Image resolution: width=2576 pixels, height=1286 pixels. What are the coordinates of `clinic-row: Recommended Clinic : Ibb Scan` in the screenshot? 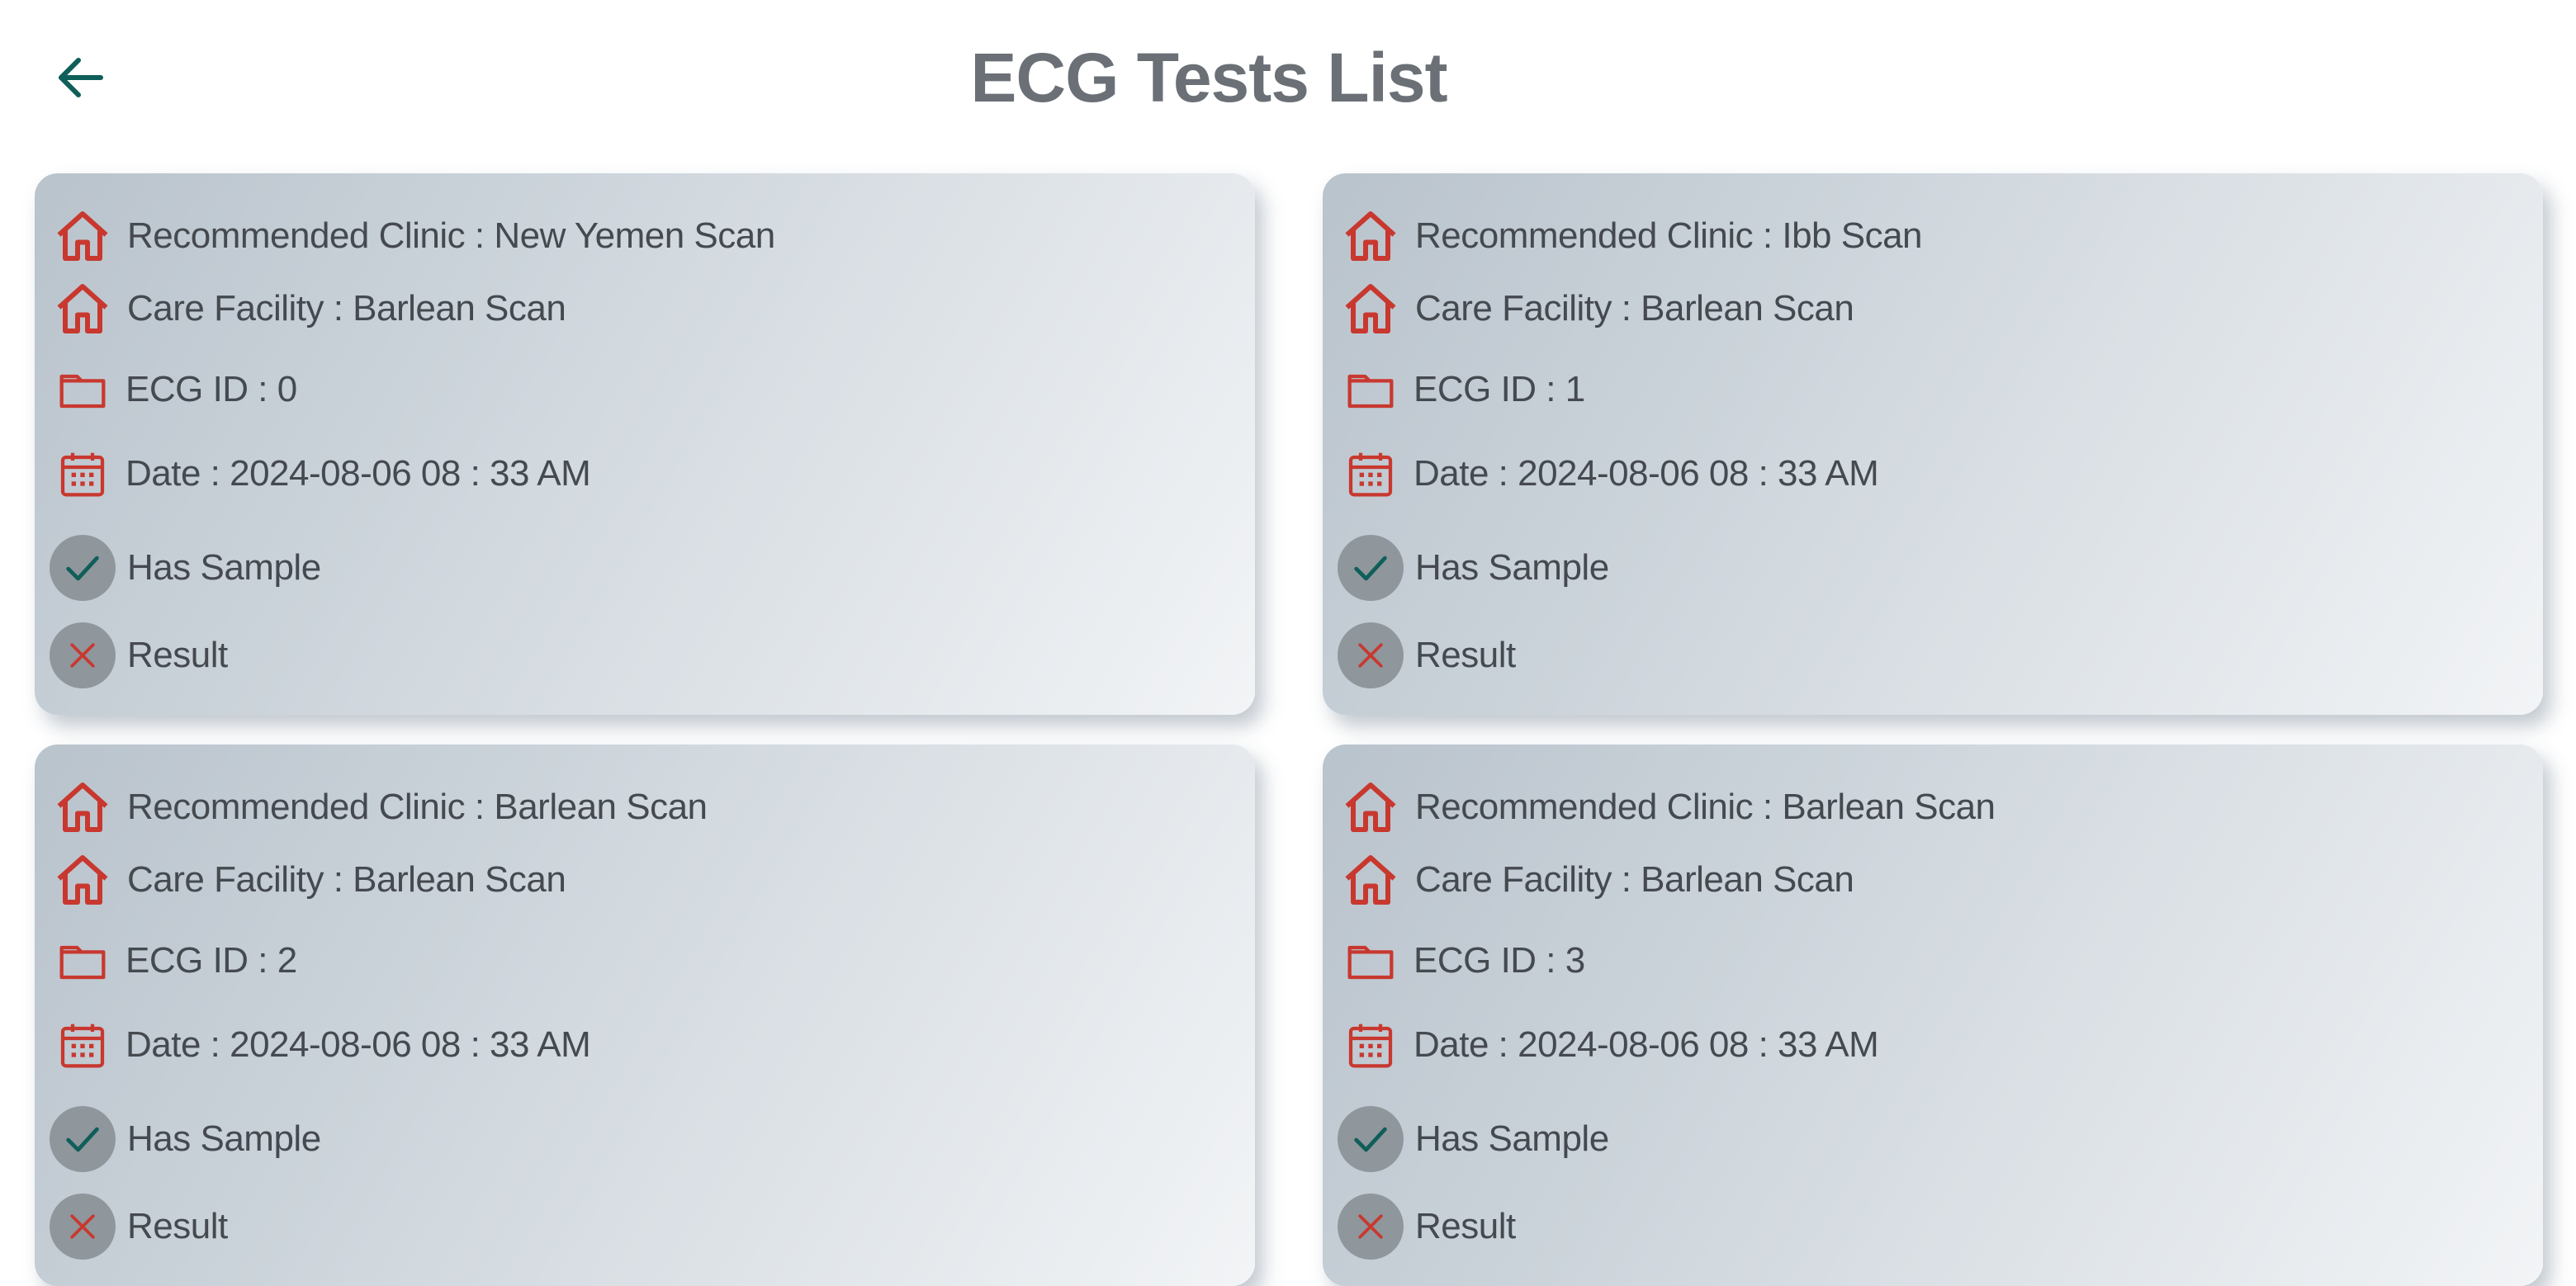 It's located at (1629, 236).